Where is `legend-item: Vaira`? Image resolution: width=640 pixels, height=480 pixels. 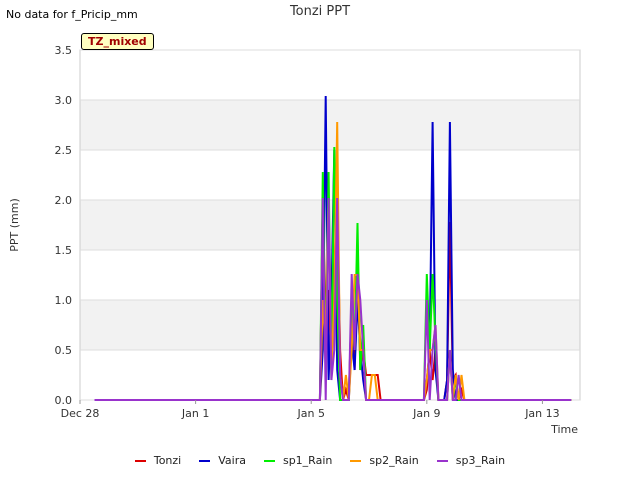
legend-item: Vaira is located at coordinates (222, 460).